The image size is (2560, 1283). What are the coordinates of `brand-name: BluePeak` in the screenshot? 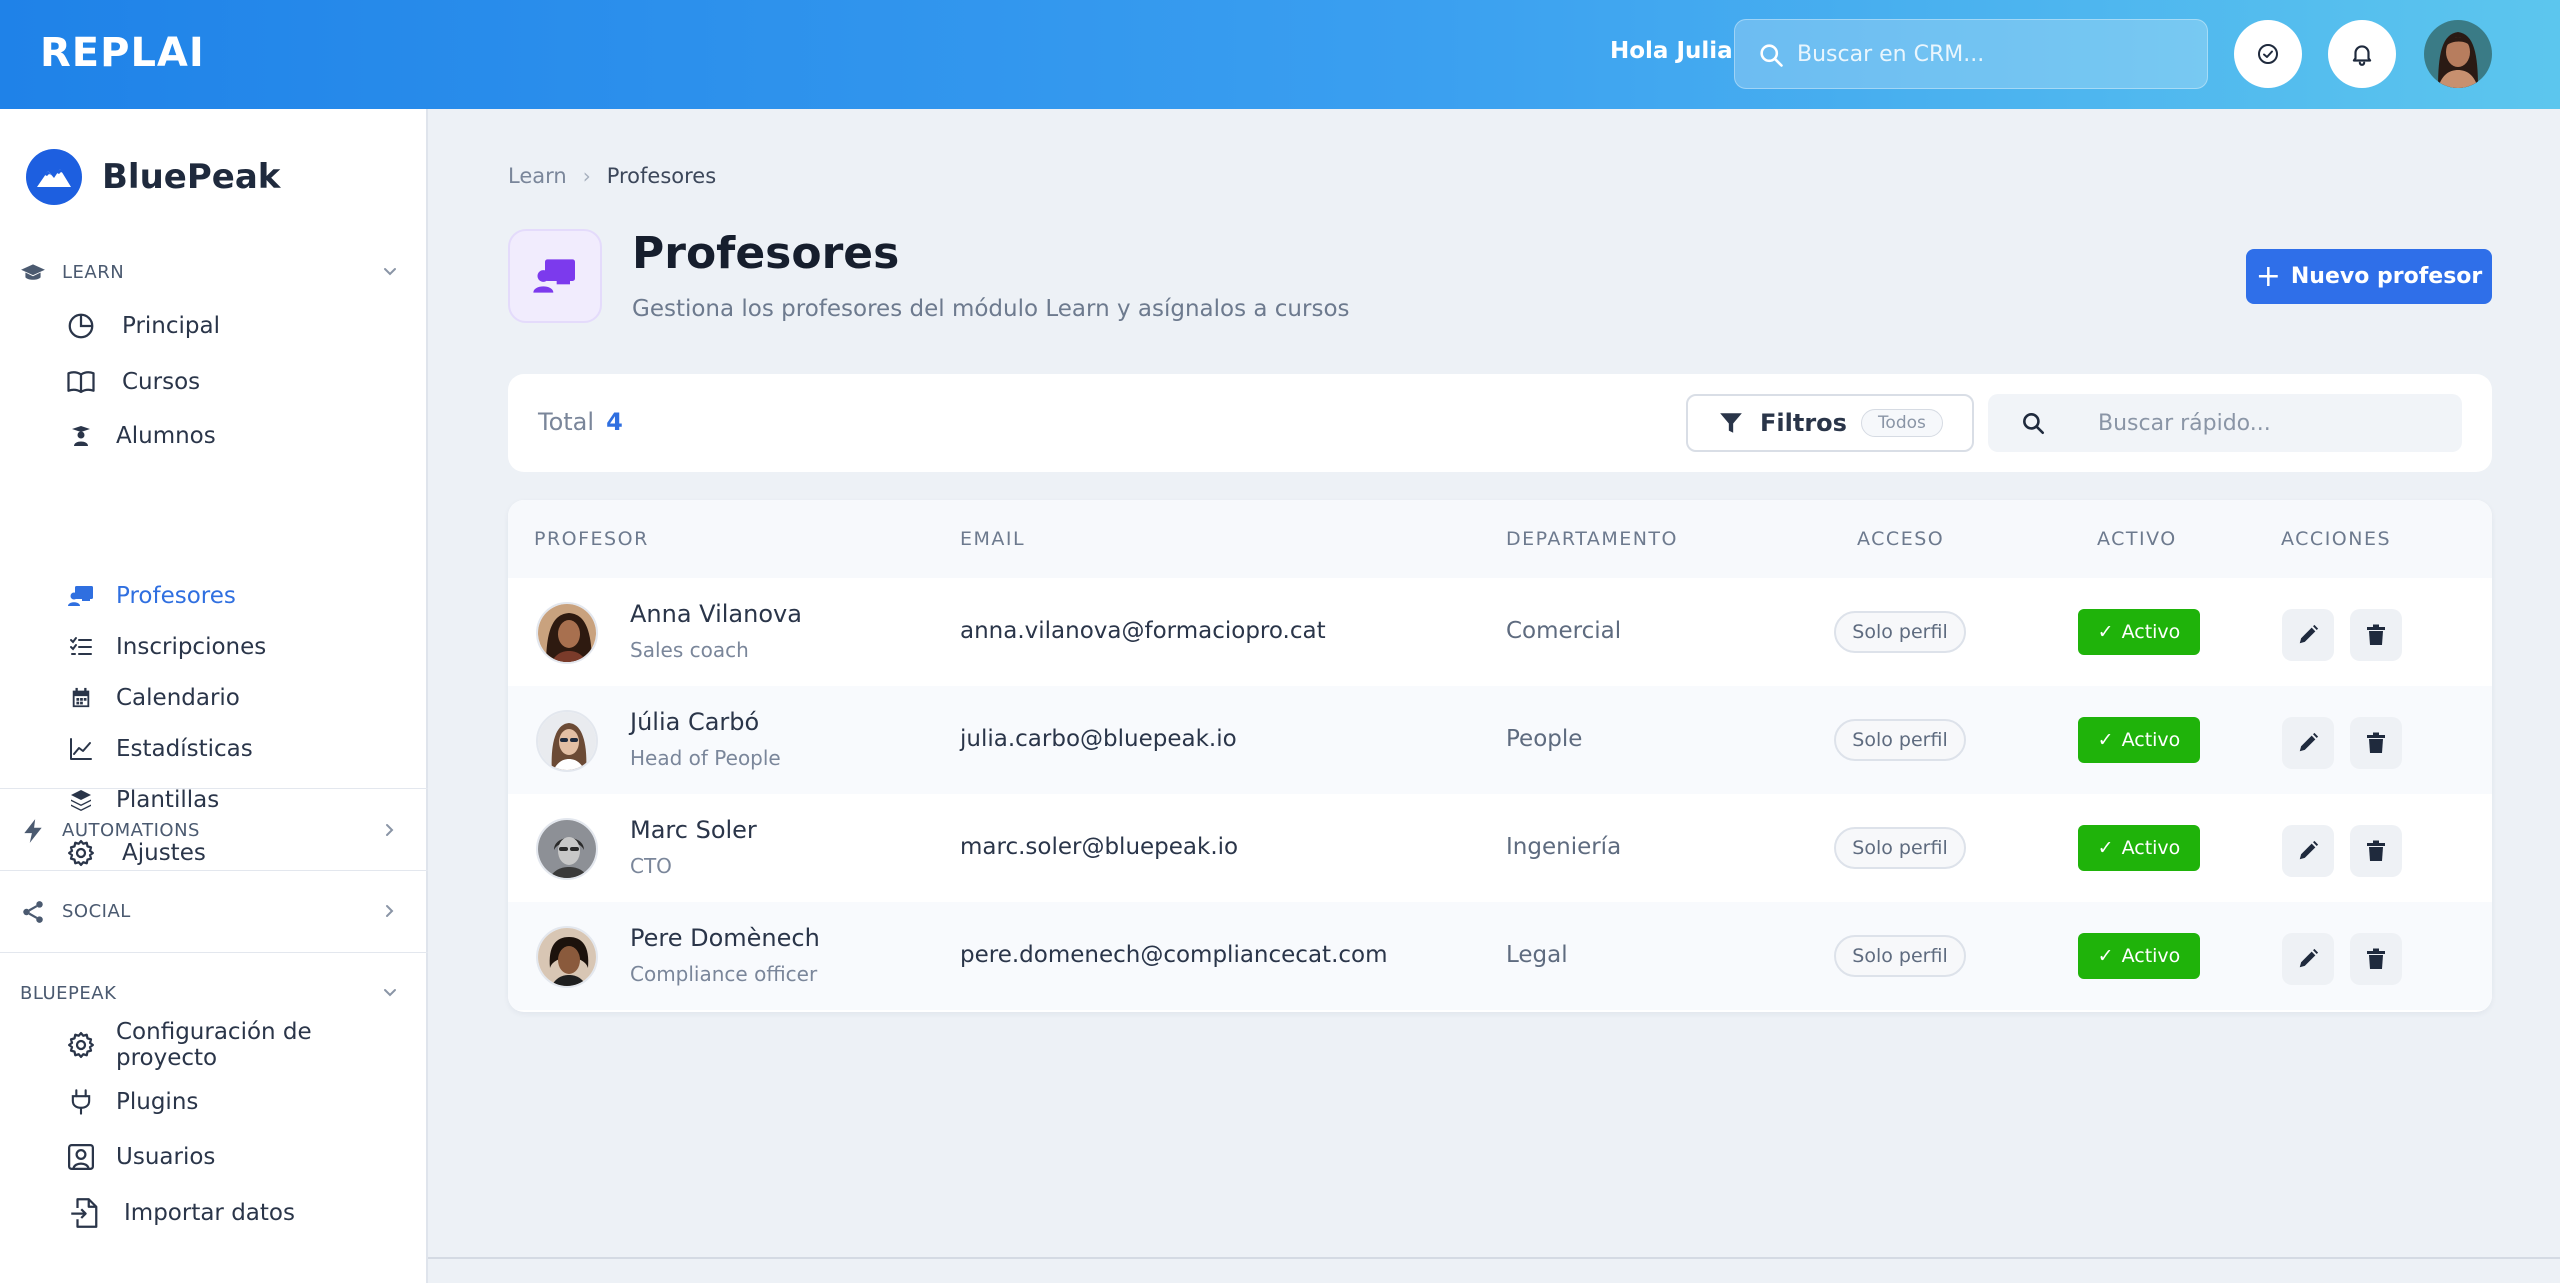 It's located at (191, 177).